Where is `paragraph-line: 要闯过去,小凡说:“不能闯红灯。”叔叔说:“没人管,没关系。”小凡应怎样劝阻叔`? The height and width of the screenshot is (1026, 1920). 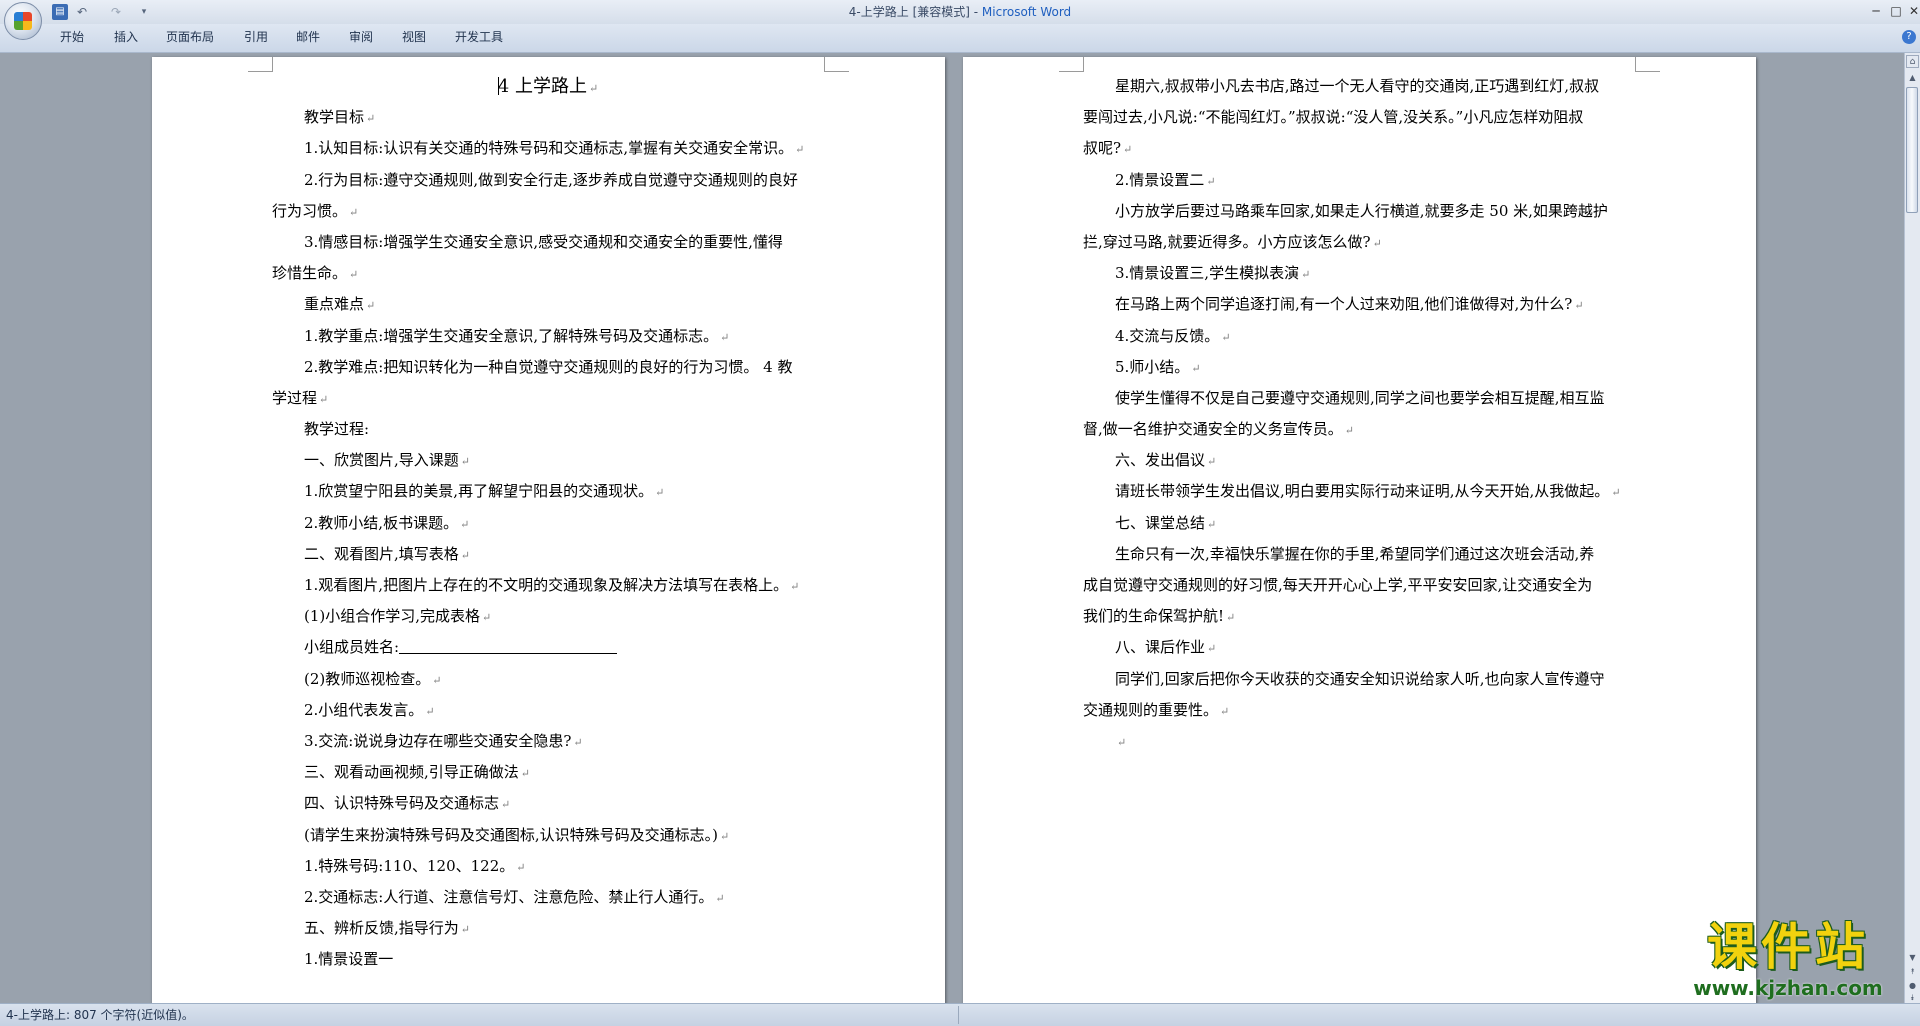 paragraph-line: 要闯过去,小凡说:“不能闯红灯。”叔叔说:“没人管,没关系。”小凡应怎样劝阻叔 is located at coordinates (1359, 117).